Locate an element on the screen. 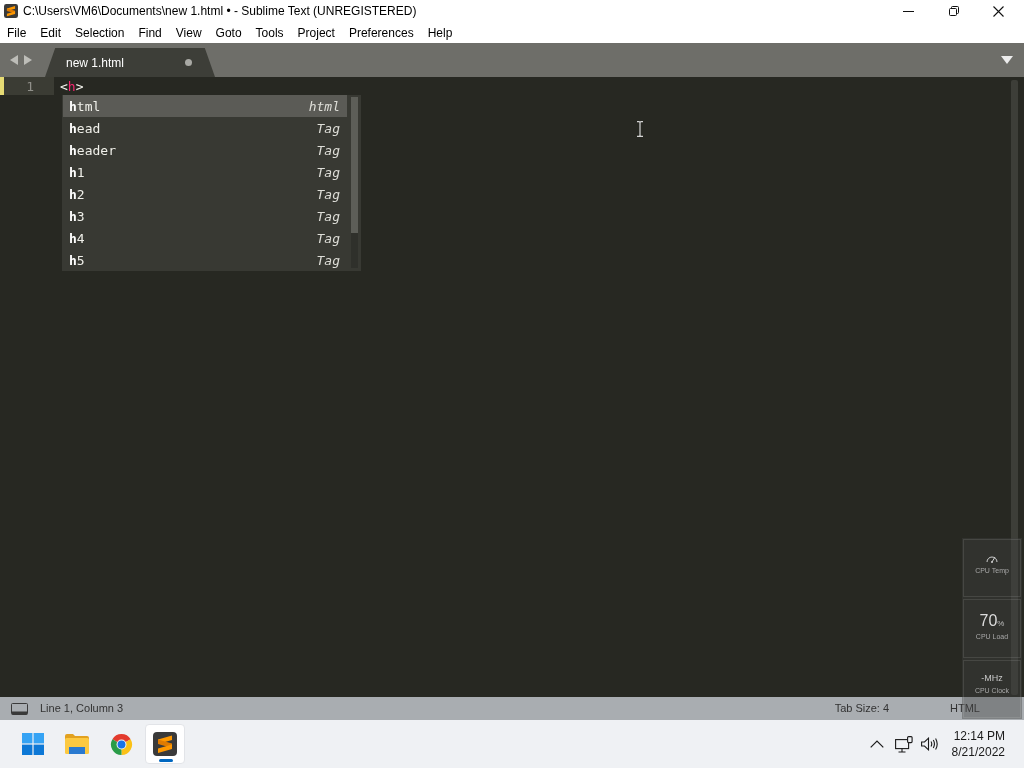  scrollbar is located at coordinates (1014, 387).